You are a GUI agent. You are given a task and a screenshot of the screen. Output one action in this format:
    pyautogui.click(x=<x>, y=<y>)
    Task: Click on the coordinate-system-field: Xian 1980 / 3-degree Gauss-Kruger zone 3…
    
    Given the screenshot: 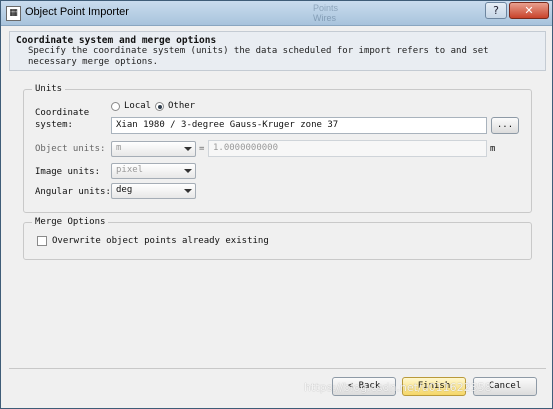 What is the action you would take?
    pyautogui.click(x=299, y=125)
    